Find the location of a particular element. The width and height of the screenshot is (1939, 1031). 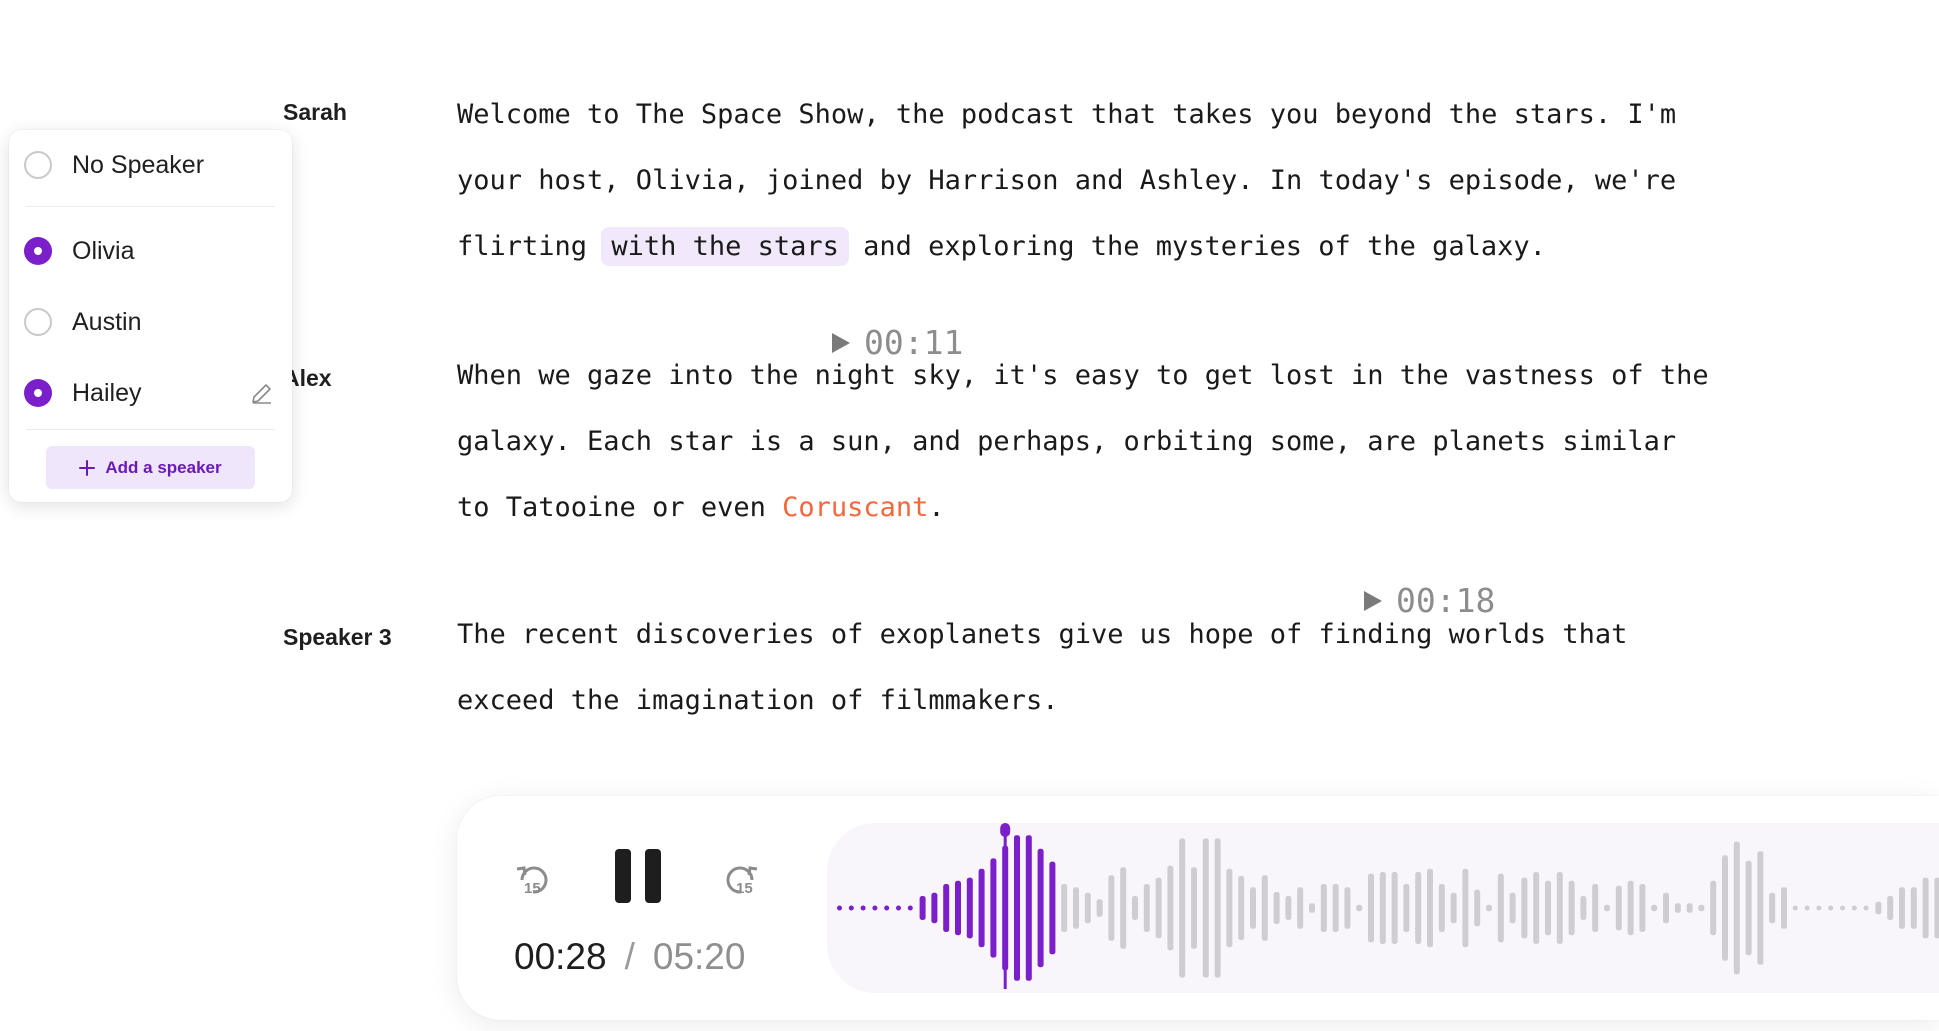

radio-button-selected is located at coordinates (38, 251).